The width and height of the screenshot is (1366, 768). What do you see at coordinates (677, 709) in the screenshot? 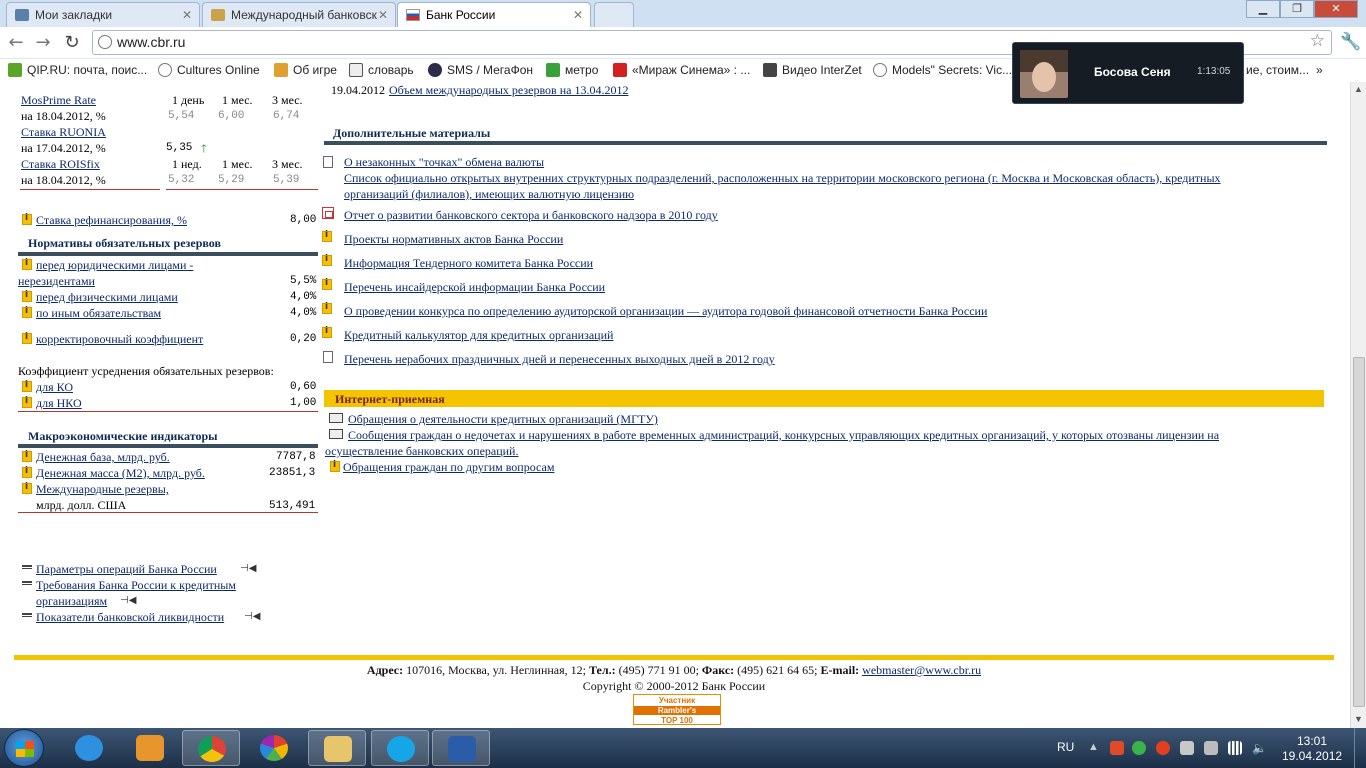
I see `rambler-top100-badge: Участник Rambler's TOP 100` at bounding box center [677, 709].